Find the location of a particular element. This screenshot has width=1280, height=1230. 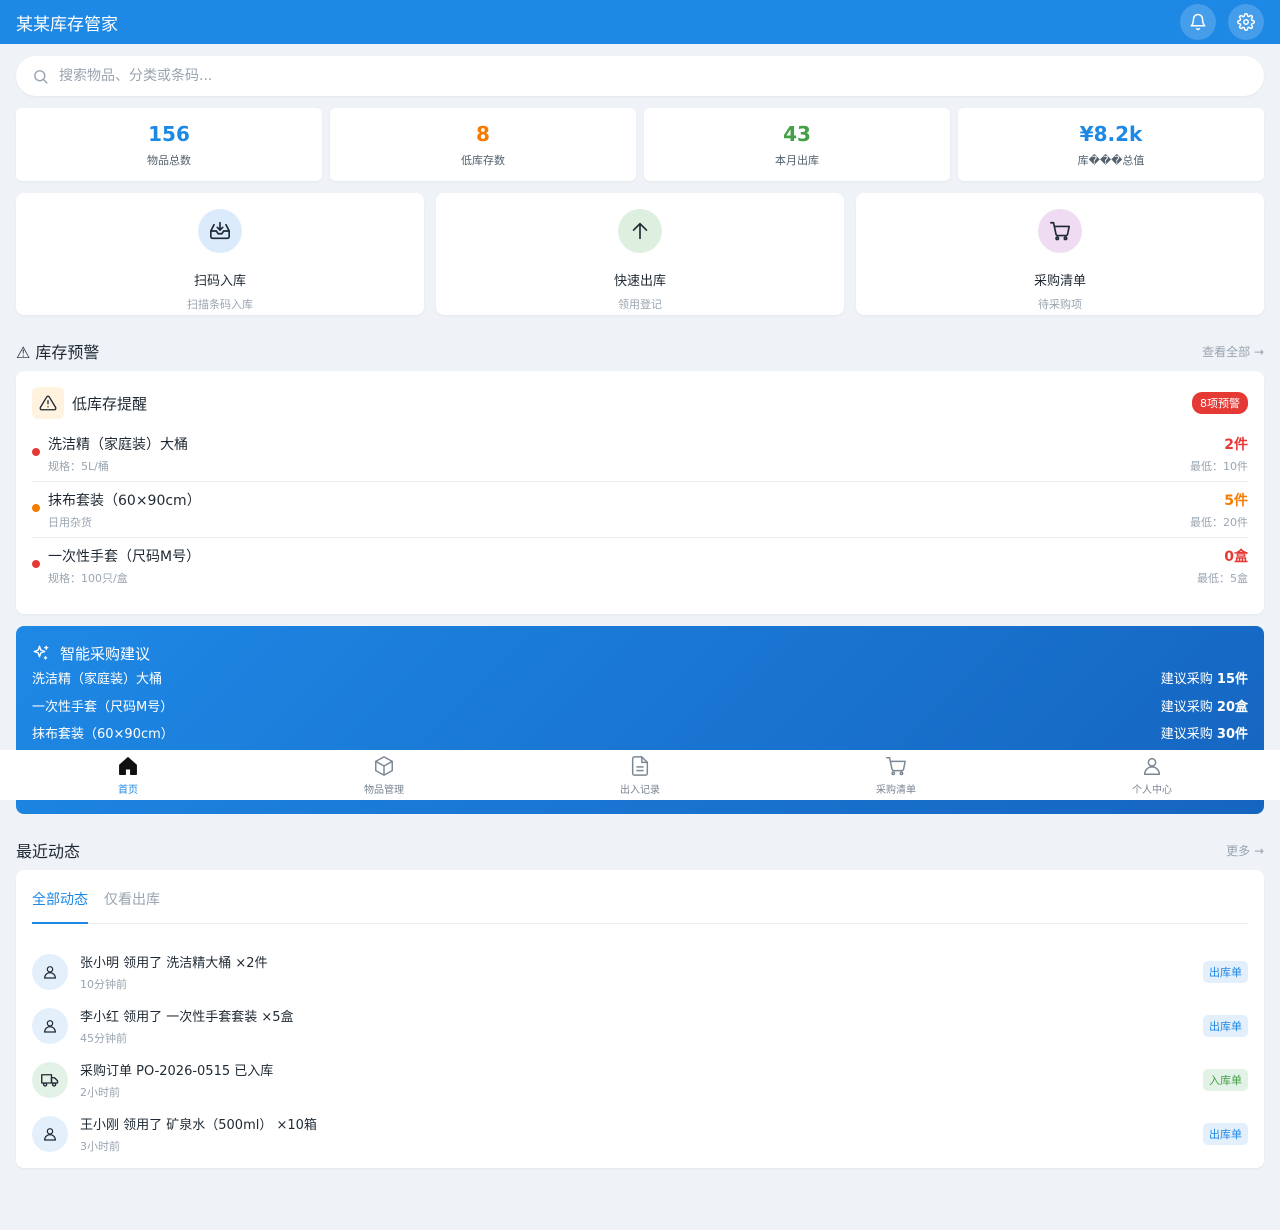

stat-card-total: 156 物品总数 is located at coordinates (169, 144).